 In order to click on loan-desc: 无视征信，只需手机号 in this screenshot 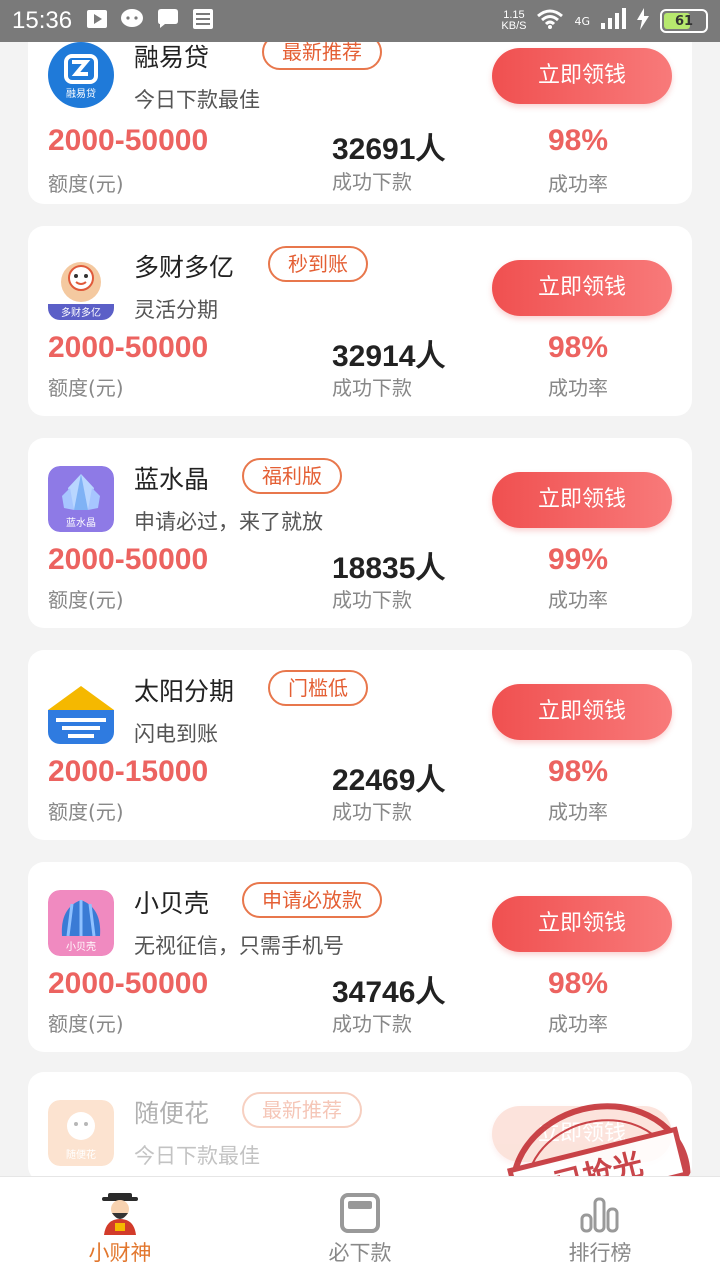, I will do `click(239, 946)`.